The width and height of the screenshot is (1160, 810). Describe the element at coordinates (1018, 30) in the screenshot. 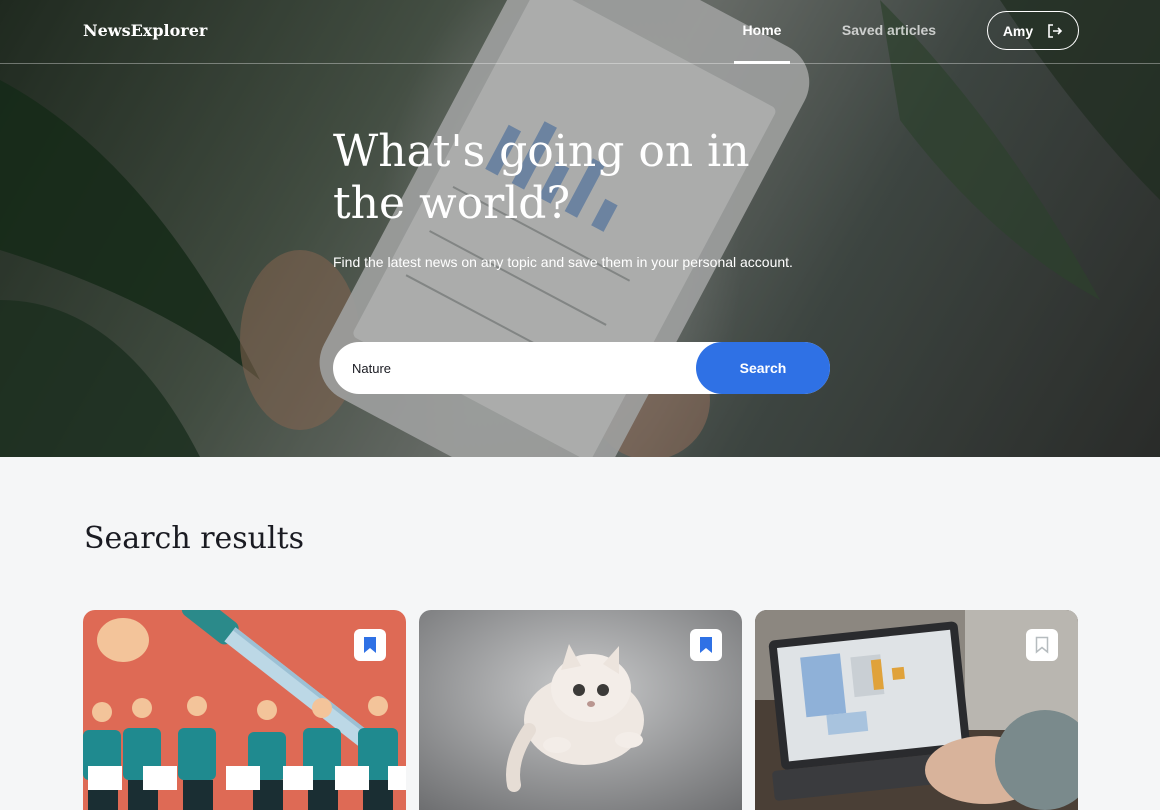

I see `user-name: Amy` at that location.